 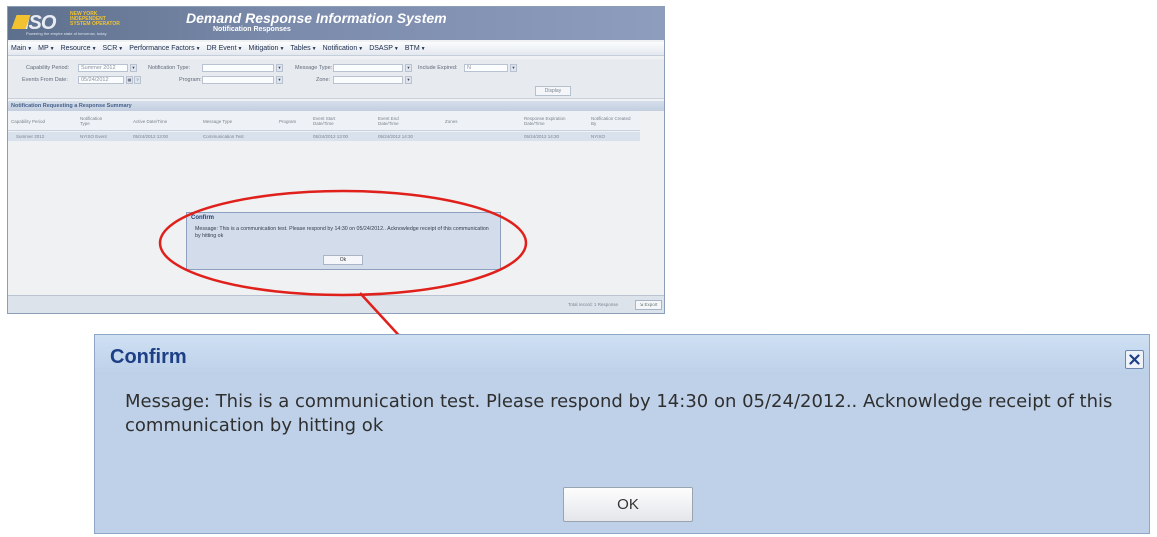 I want to click on column-header: Notification Created By, so click(x=611, y=121).